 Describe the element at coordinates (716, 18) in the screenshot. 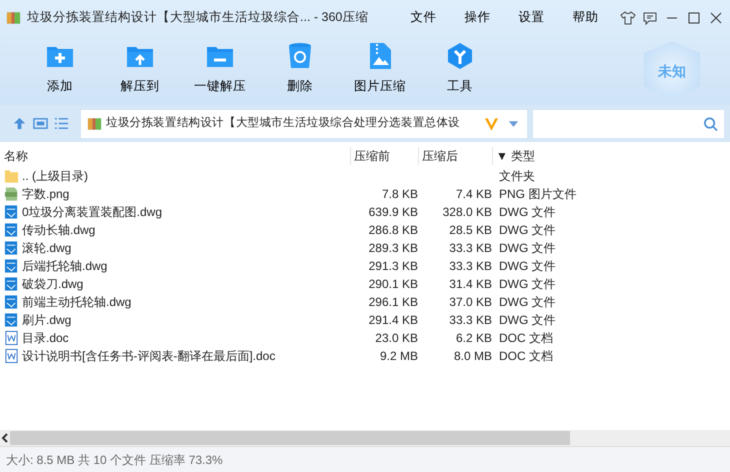

I see `close-icon` at that location.